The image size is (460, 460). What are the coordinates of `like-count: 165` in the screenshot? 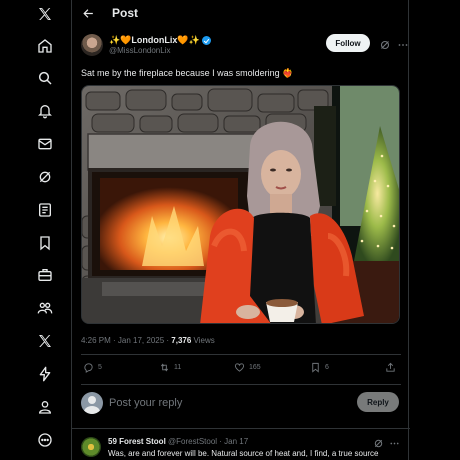 It's located at (255, 367).